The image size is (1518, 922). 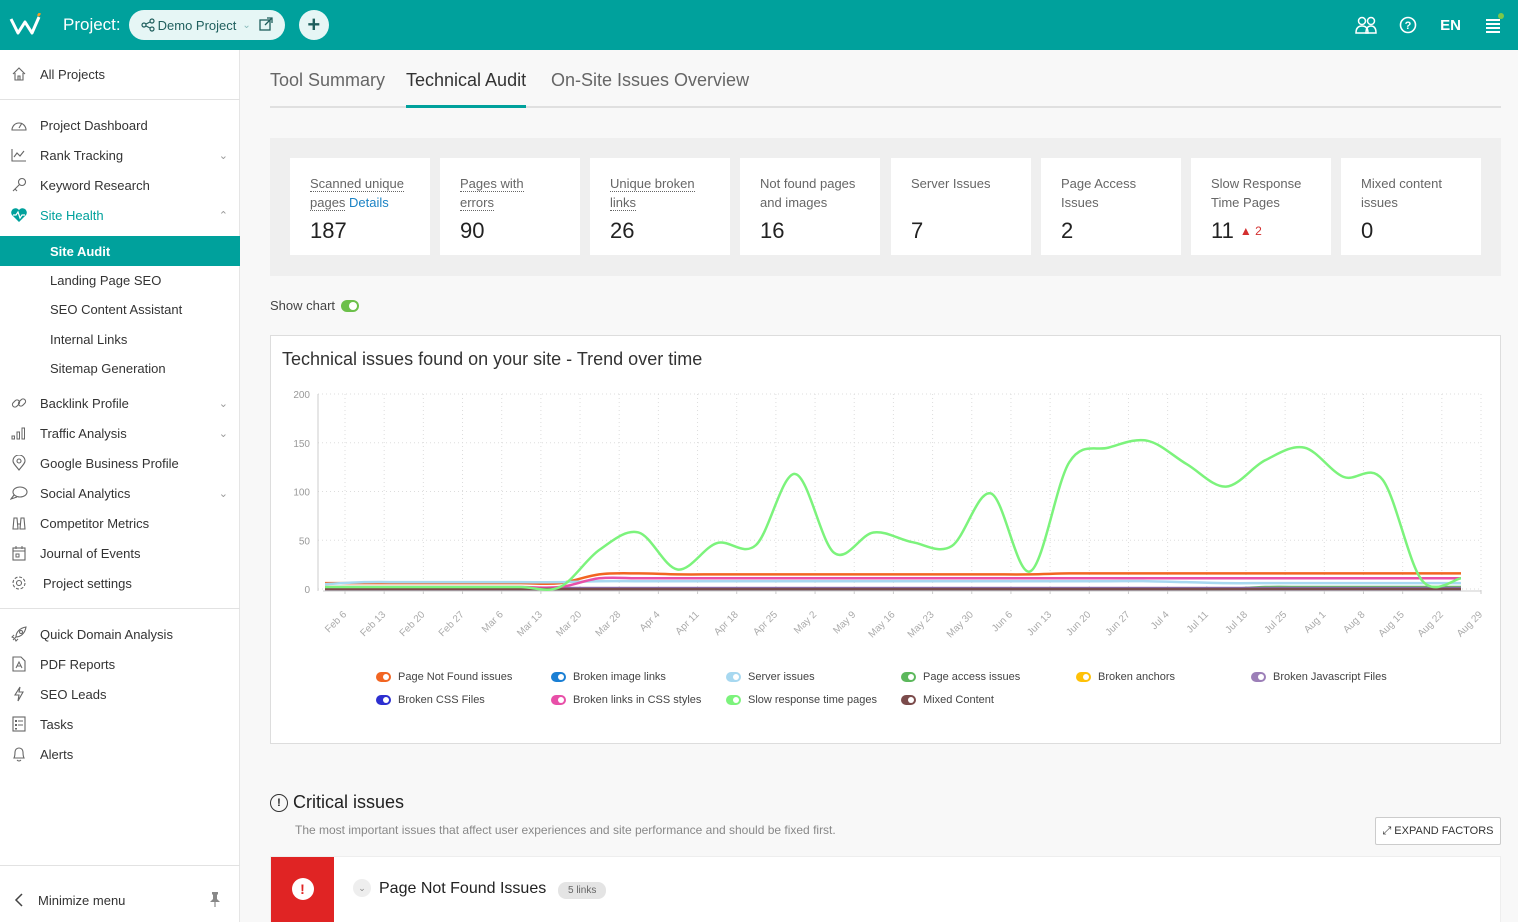 I want to click on sidebar-item-traffic-analysis: Traffic Analysis ⌄, so click(x=120, y=433).